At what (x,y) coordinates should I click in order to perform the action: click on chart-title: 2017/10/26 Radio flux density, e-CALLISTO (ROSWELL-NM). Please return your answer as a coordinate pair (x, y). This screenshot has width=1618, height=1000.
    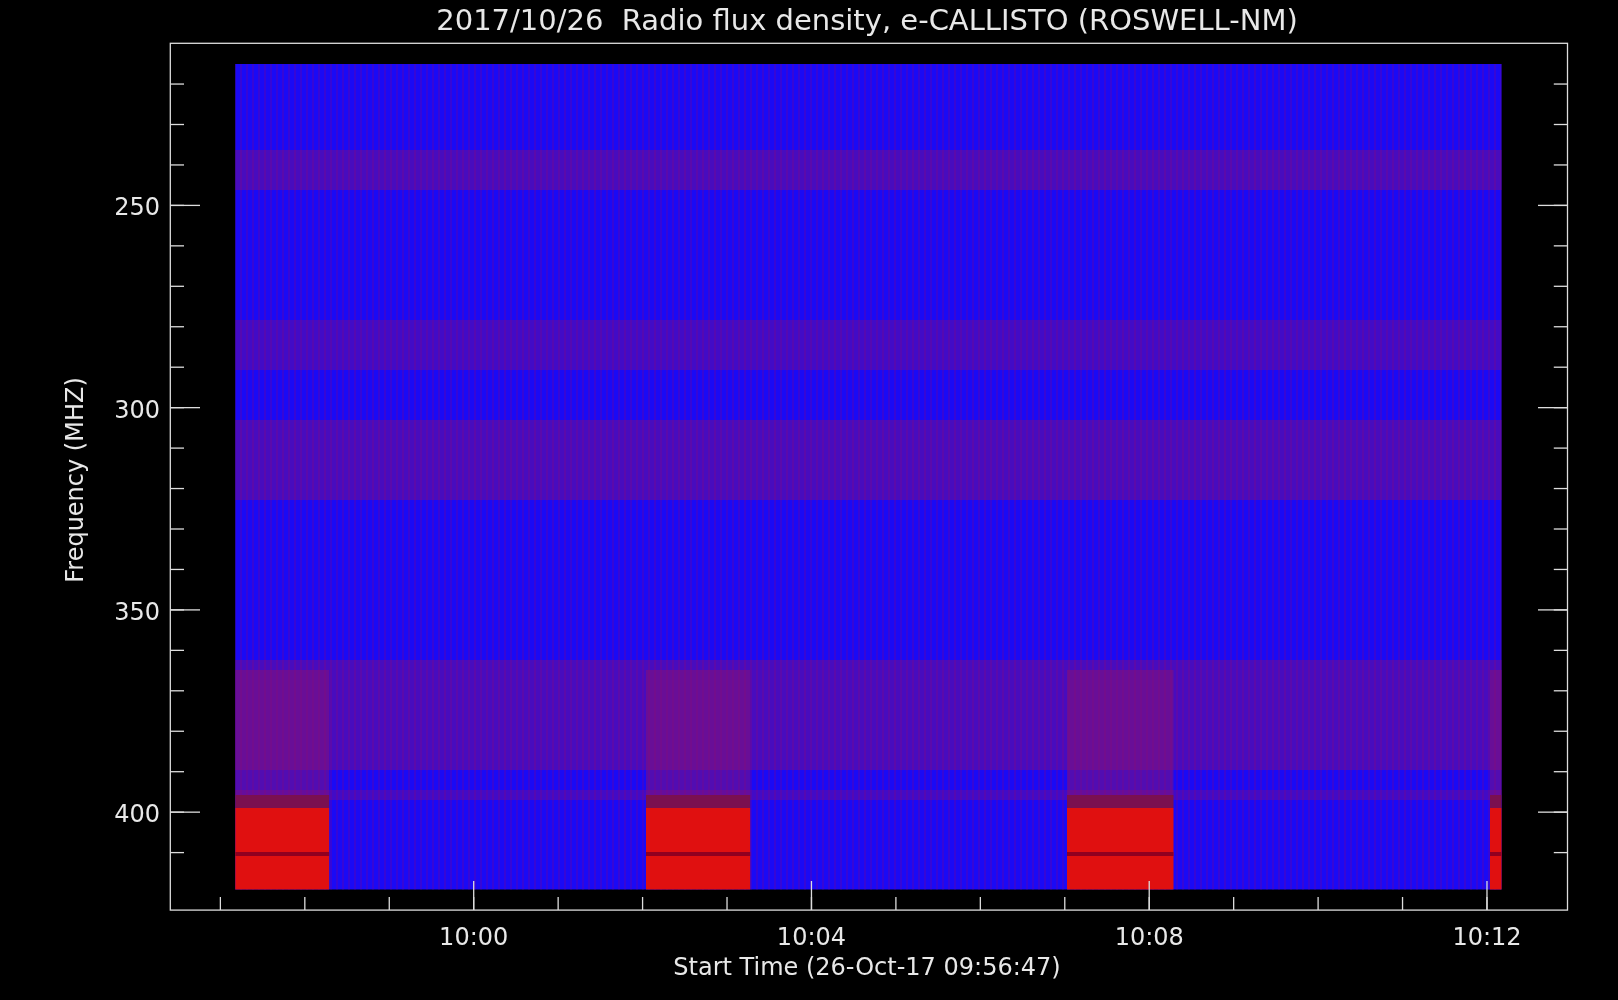
    Looking at the image, I should click on (867, 20).